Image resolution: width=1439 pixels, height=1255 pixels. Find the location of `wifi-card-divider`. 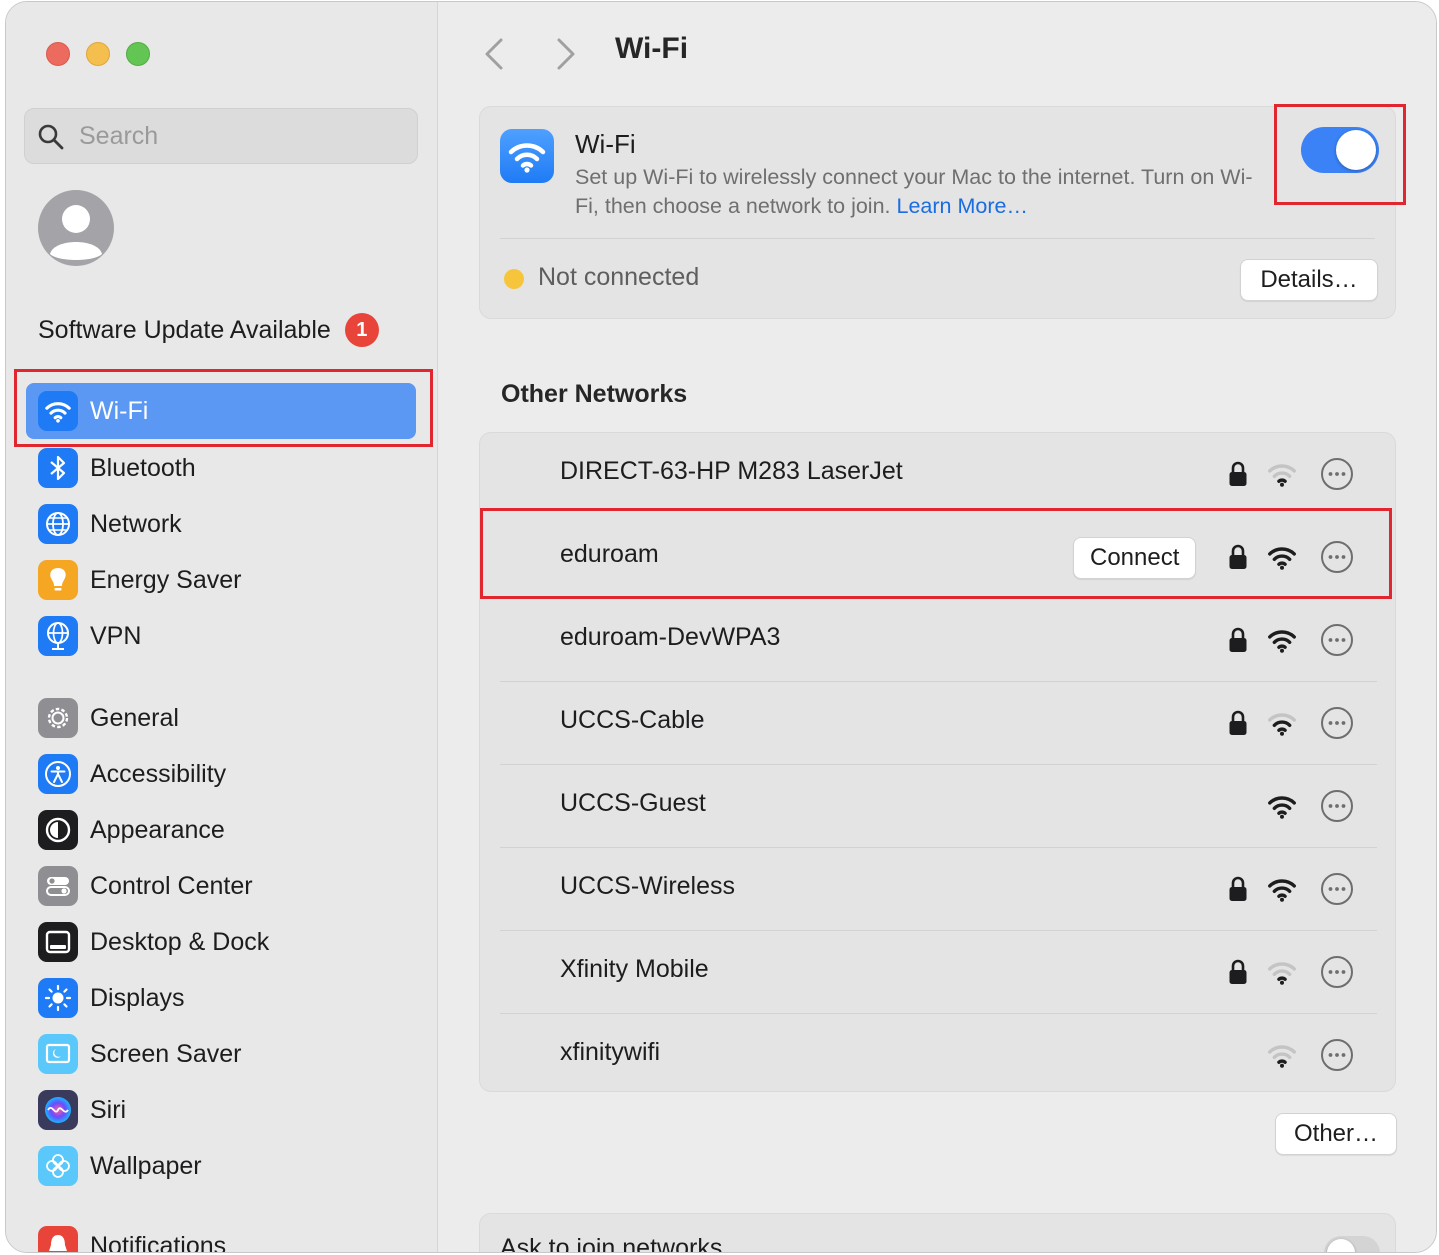

wifi-card-divider is located at coordinates (937, 238).